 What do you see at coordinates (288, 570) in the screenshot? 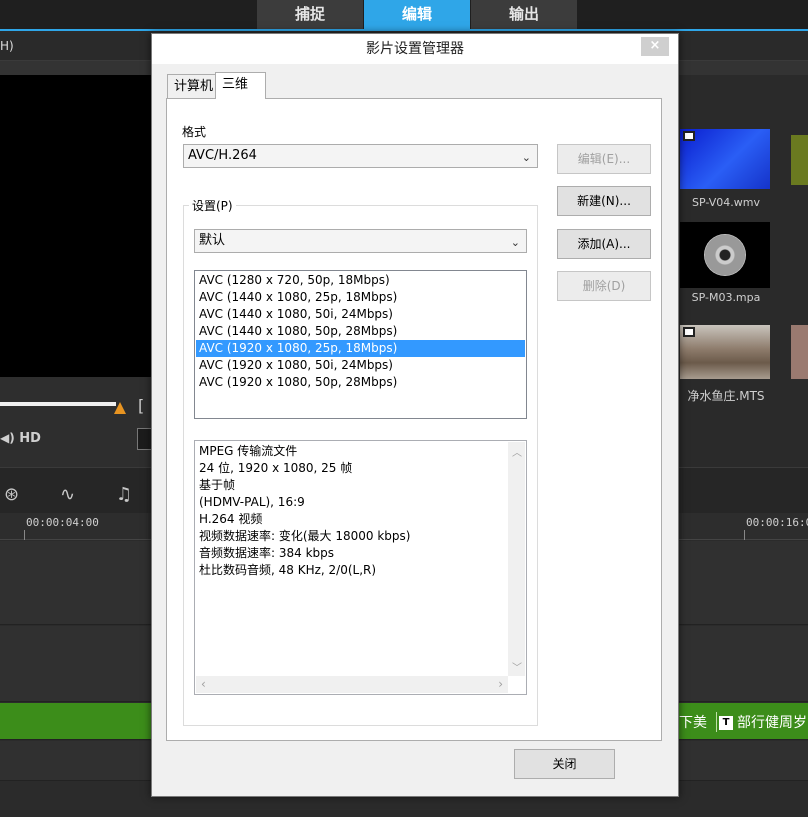
I see `info-line: 杜比数码音频, 48 KHz, 2/0(L,R)` at bounding box center [288, 570].